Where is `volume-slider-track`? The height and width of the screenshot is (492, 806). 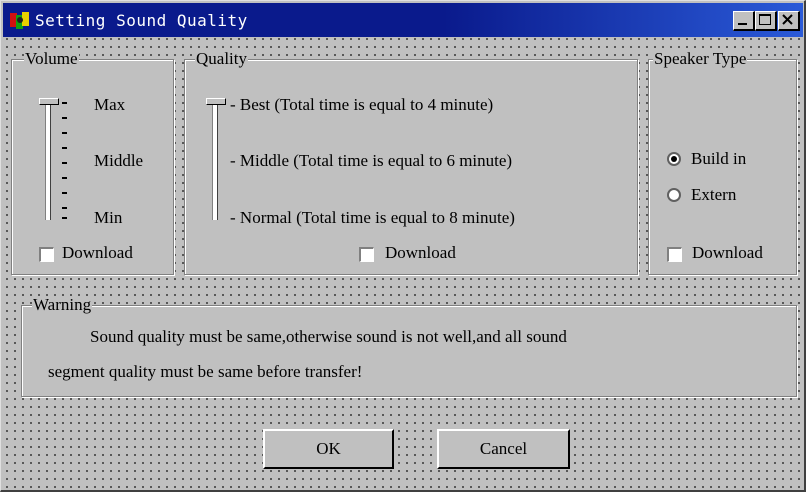
volume-slider-track is located at coordinates (48, 160).